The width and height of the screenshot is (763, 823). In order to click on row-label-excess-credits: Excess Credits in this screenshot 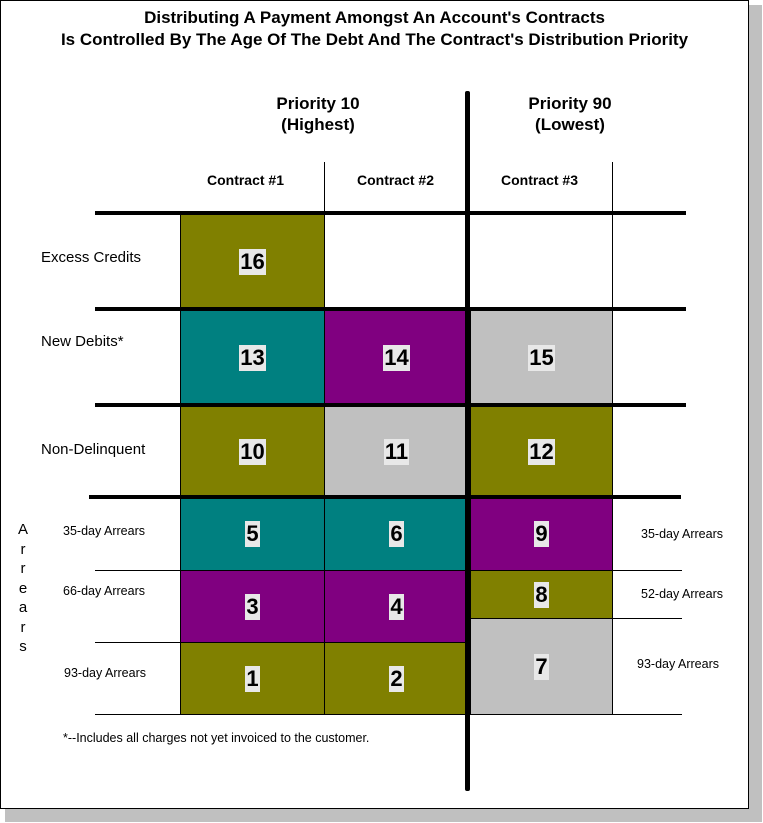, I will do `click(91, 257)`.